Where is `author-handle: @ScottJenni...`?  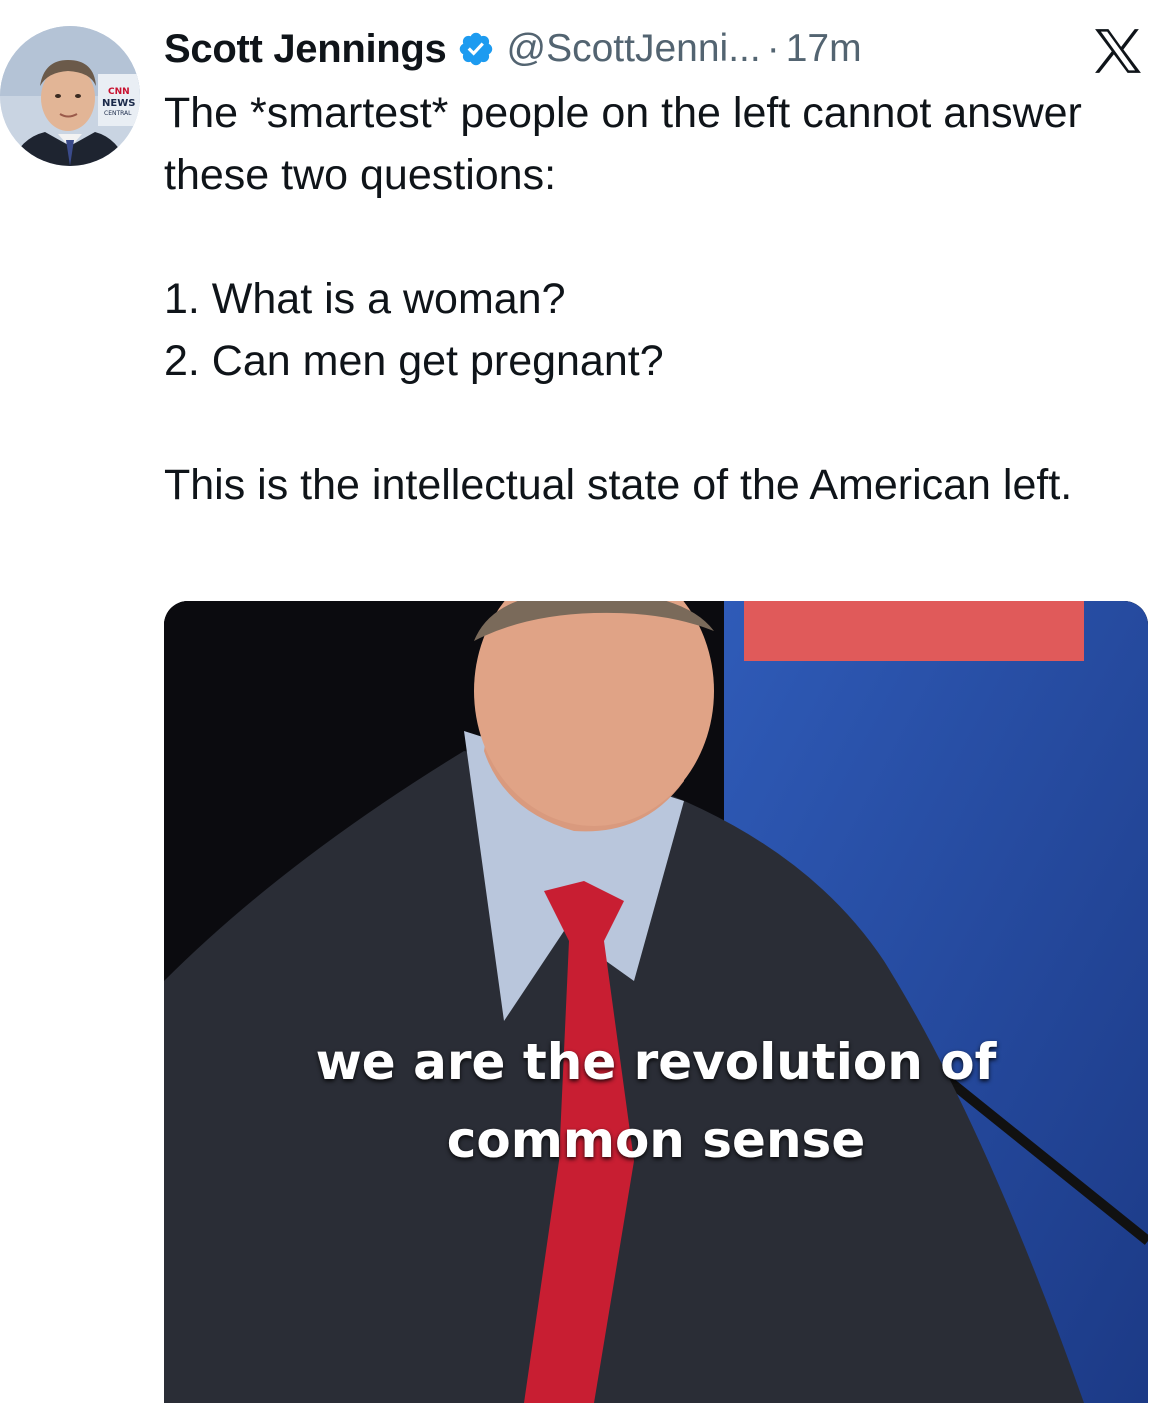 author-handle: @ScottJenni... is located at coordinates (634, 49).